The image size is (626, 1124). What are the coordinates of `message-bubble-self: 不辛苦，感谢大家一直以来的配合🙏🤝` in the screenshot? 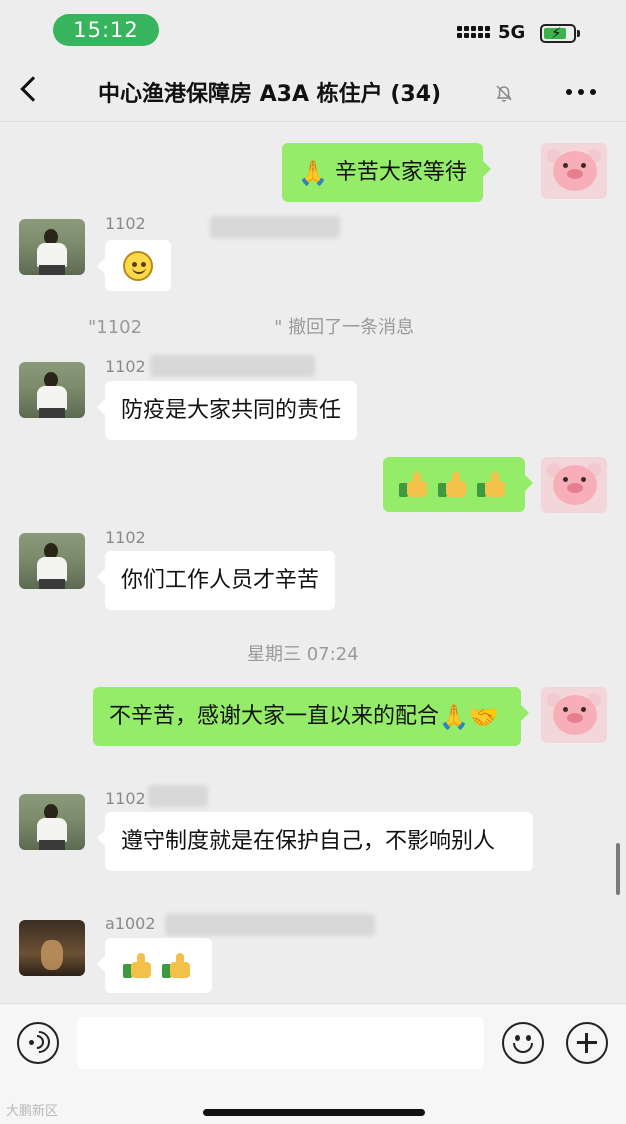 It's located at (311, 716).